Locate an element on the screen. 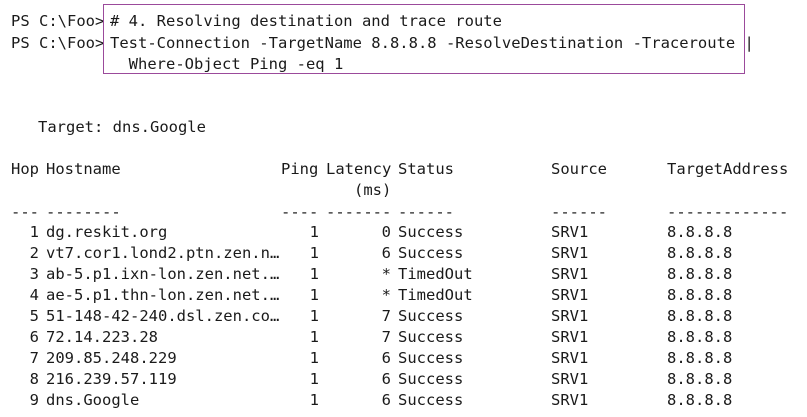 The image size is (807, 417). cell-hostname: dns.Google is located at coordinates (93, 400).